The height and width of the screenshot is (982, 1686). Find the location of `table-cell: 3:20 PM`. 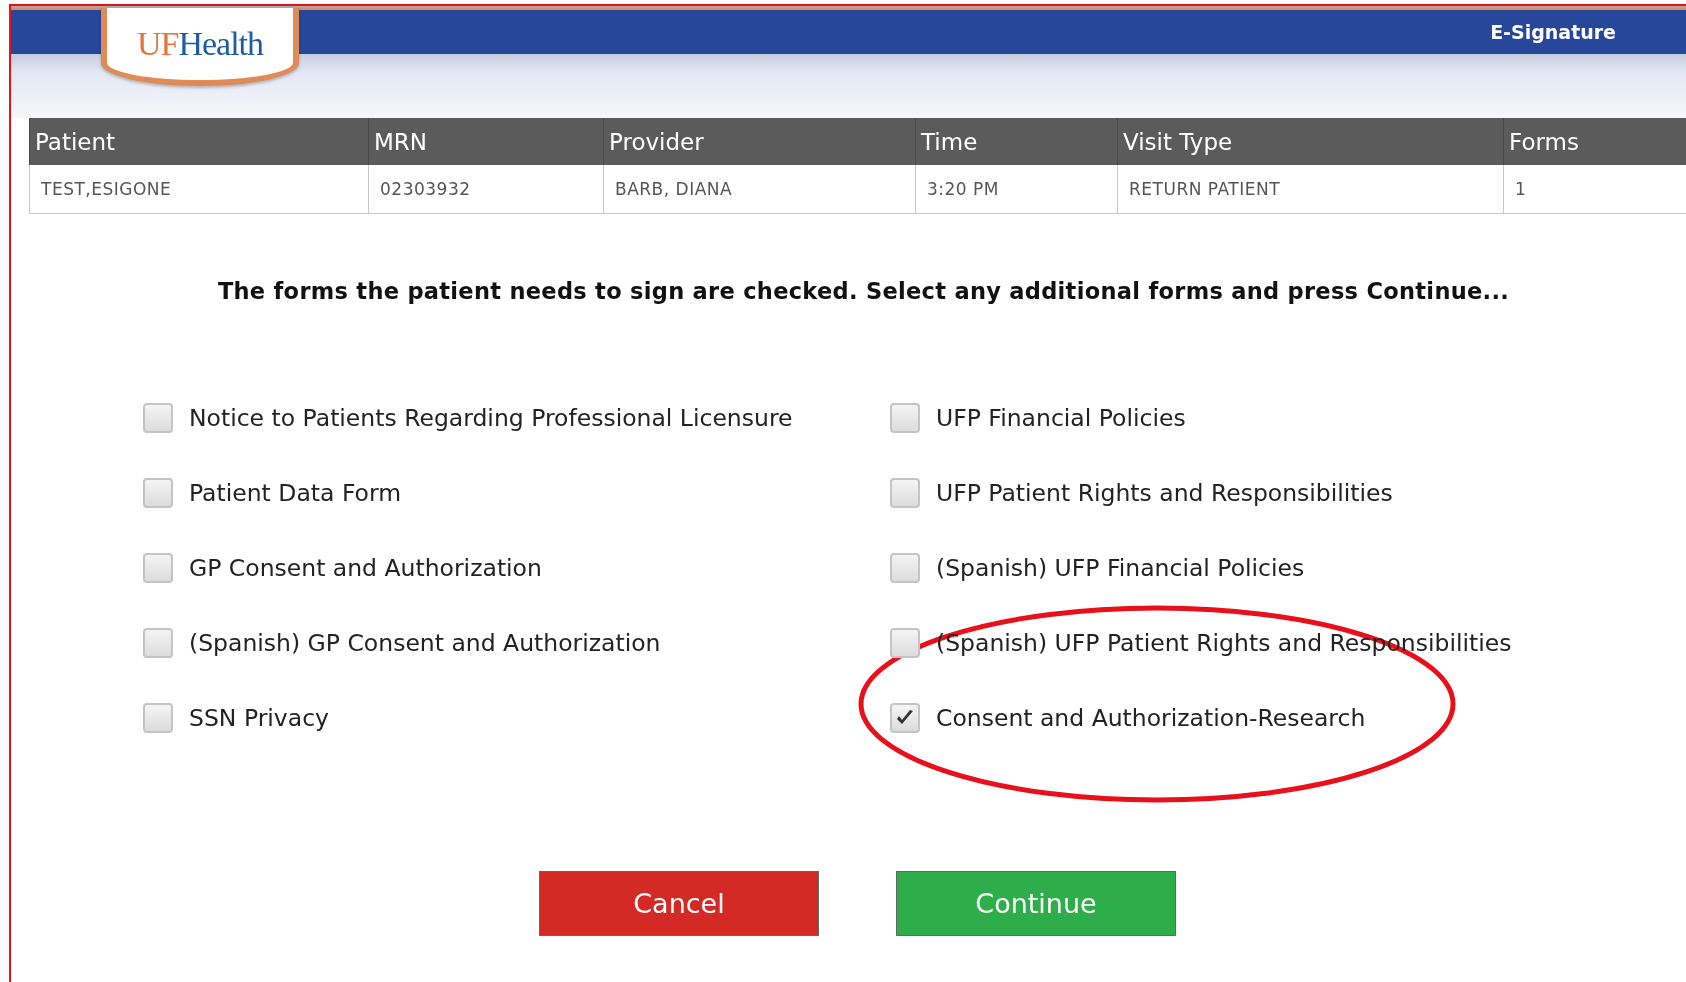

table-cell: 3:20 PM is located at coordinates (1016, 189).